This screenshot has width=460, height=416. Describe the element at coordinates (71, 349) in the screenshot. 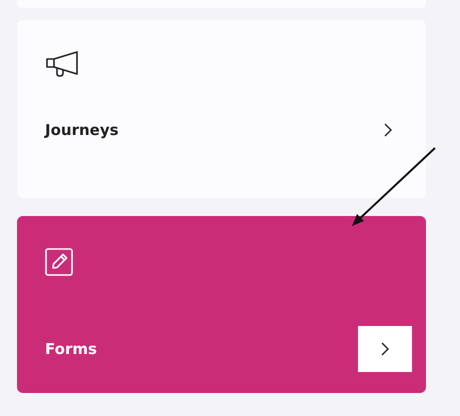

I see `card-title: Forms` at that location.